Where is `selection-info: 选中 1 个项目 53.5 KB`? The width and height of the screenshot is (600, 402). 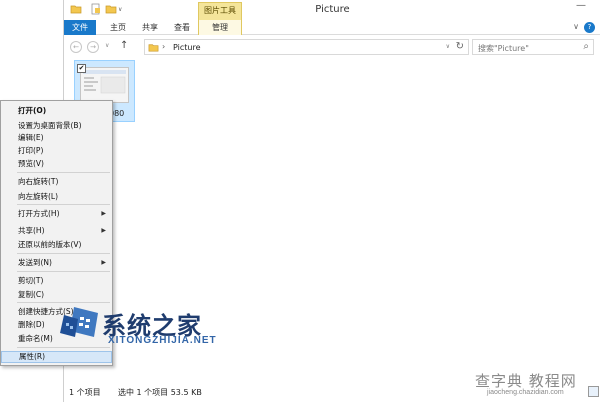 selection-info: 选中 1 个项目 53.5 KB is located at coordinates (160, 392).